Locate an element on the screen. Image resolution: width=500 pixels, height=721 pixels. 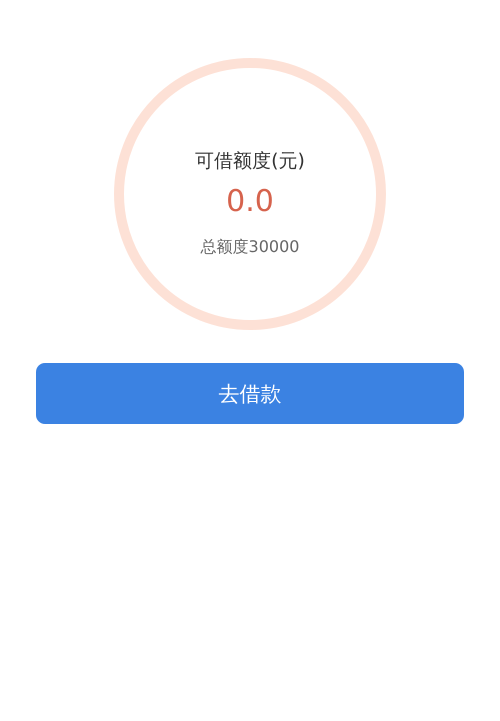
quota-title: 可借额度(元) is located at coordinates (250, 161).